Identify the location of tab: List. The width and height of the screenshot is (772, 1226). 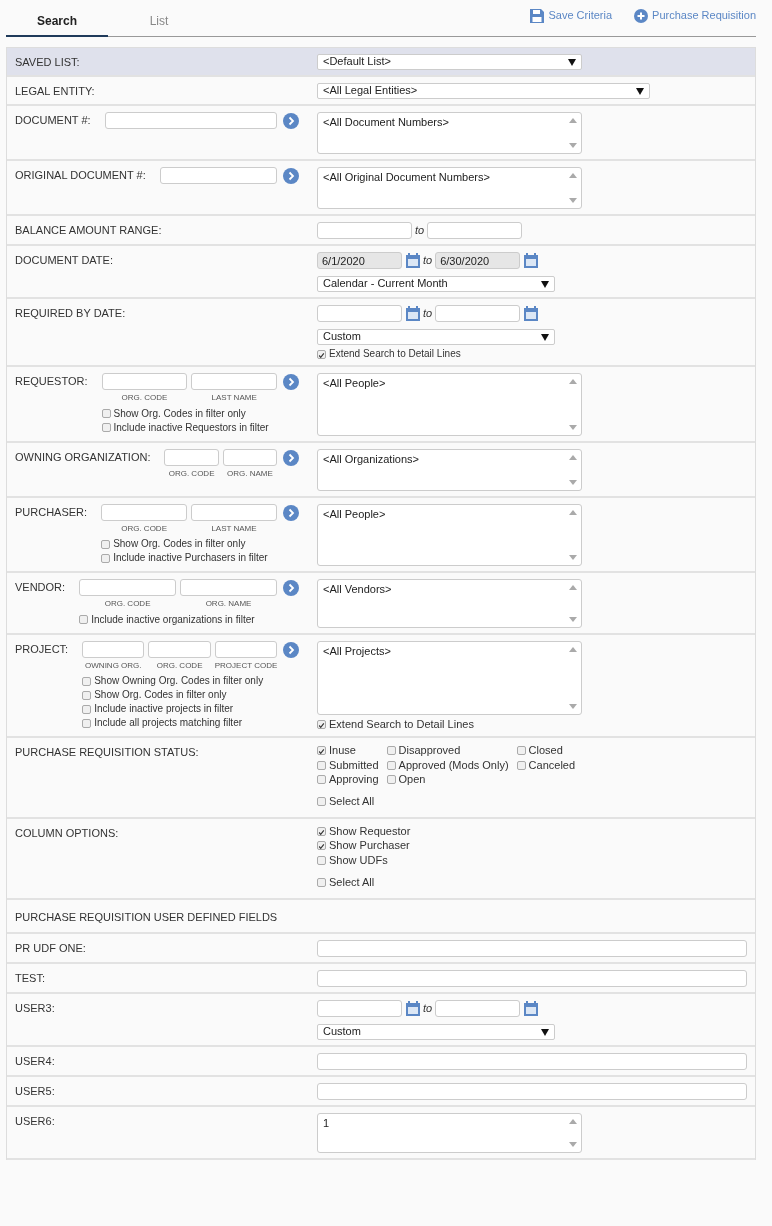
(159, 18).